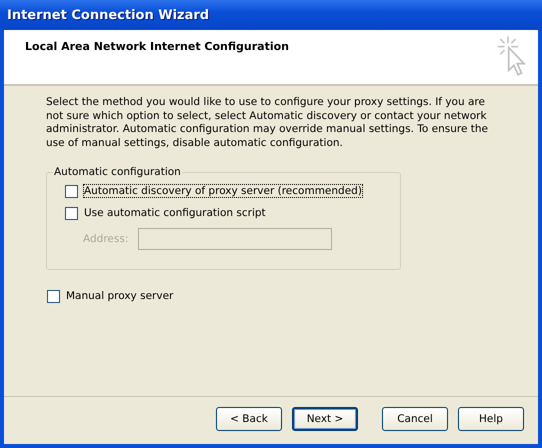 The image size is (542, 448). I want to click on group-legend: Automatic configuration, so click(117, 172).